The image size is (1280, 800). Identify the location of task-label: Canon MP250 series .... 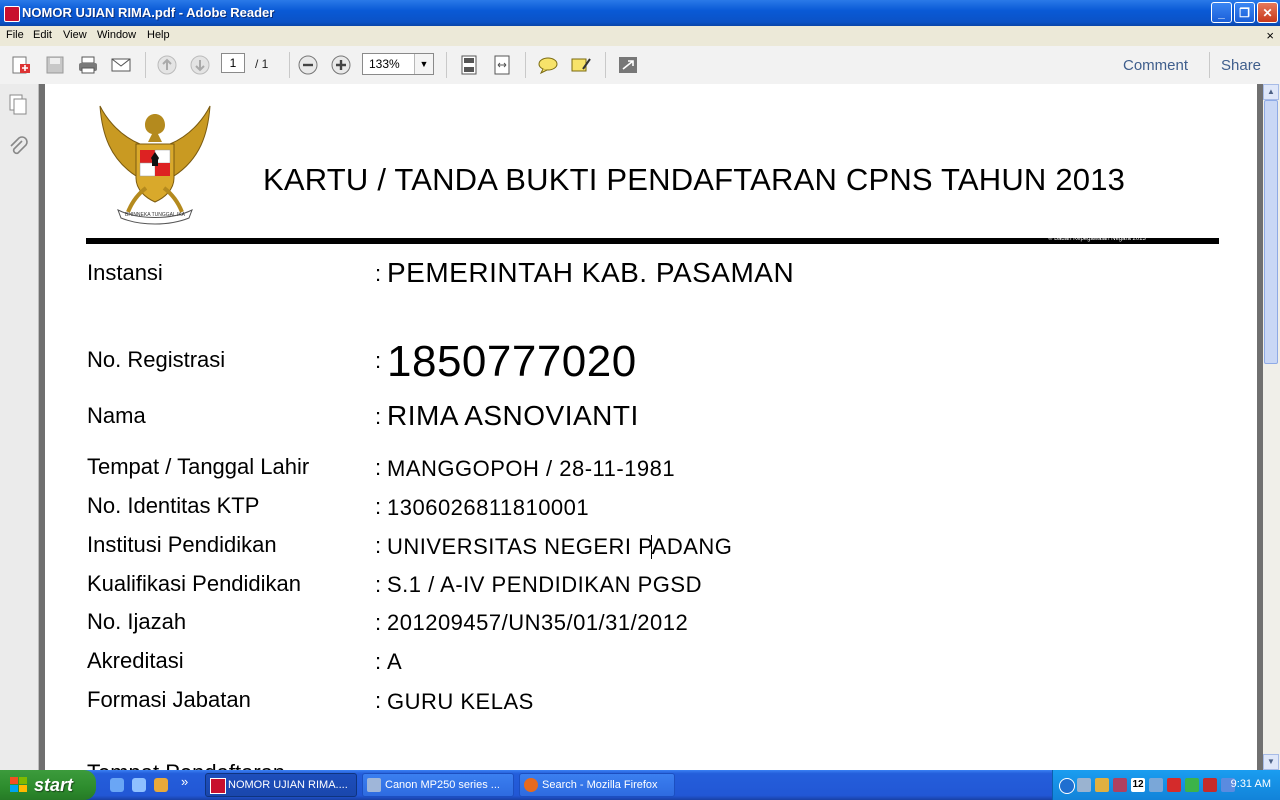
(442, 785).